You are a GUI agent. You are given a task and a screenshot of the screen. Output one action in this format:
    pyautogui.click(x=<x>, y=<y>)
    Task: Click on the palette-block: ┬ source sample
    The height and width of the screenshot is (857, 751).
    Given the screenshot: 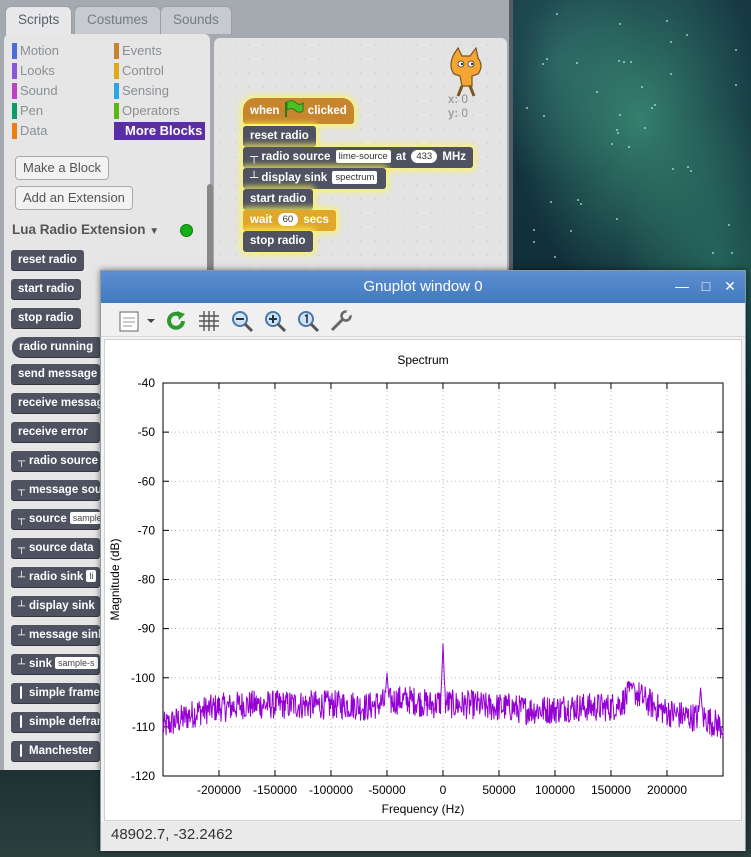 What is the action you would take?
    pyautogui.click(x=55, y=519)
    